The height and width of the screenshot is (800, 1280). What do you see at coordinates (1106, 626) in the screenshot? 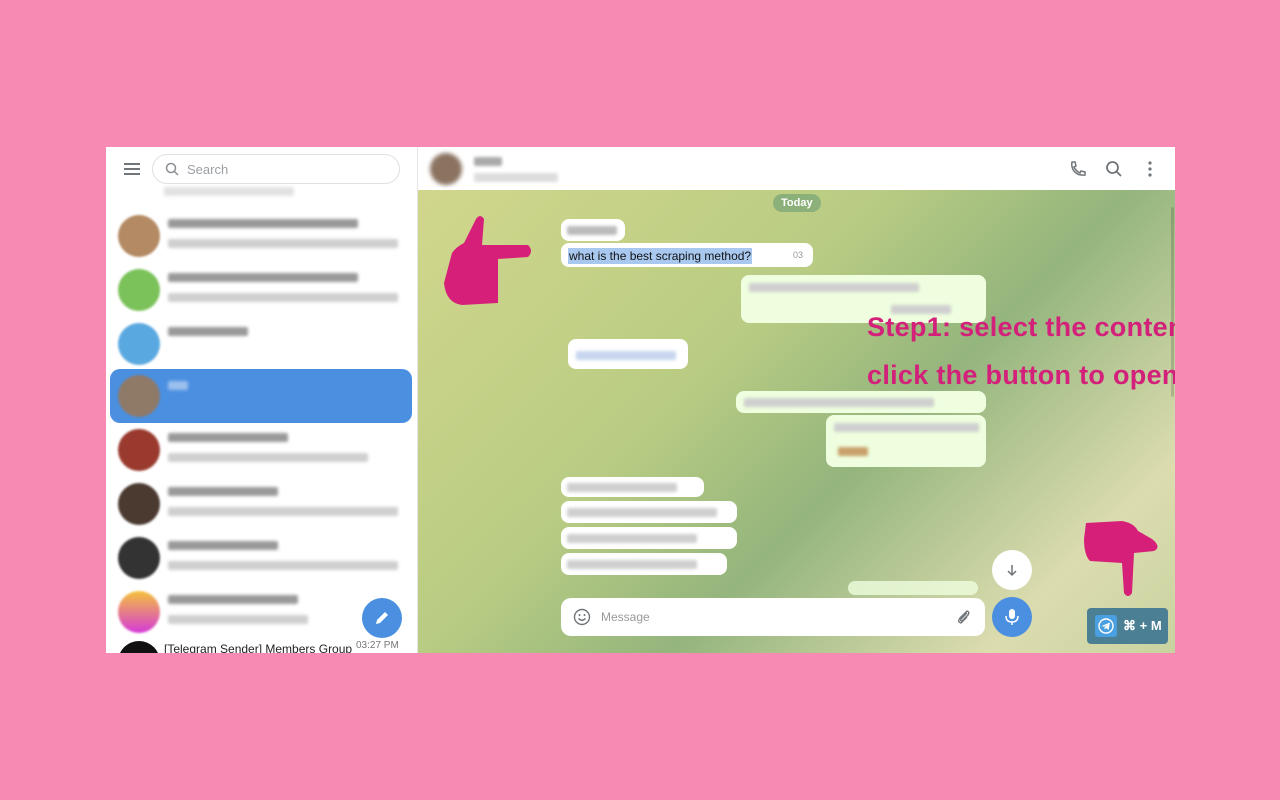
I see `telegram-logo-icon` at bounding box center [1106, 626].